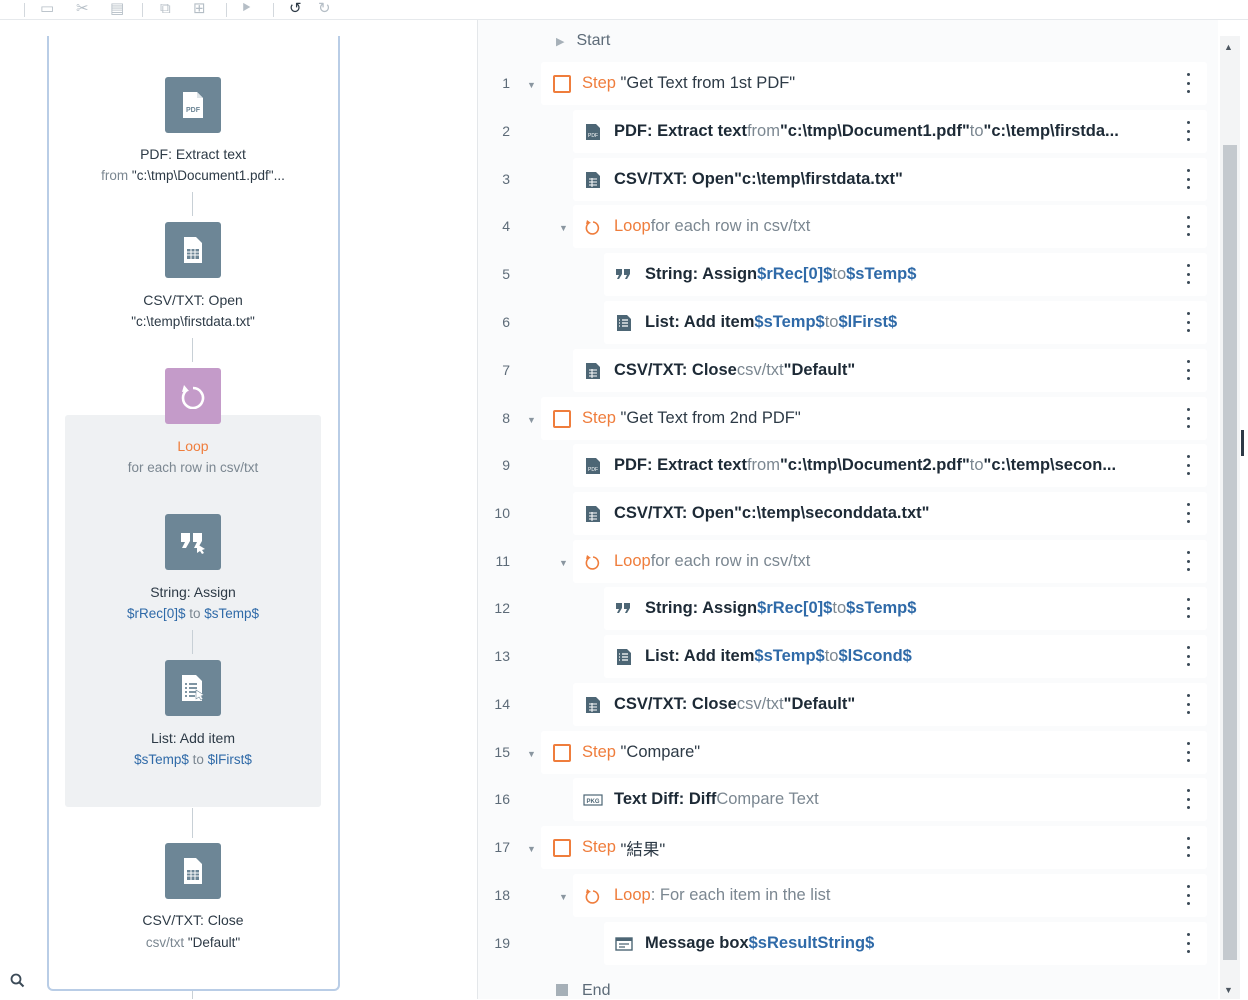 The width and height of the screenshot is (1248, 1000). What do you see at coordinates (18, 981) in the screenshot?
I see `search-icon` at bounding box center [18, 981].